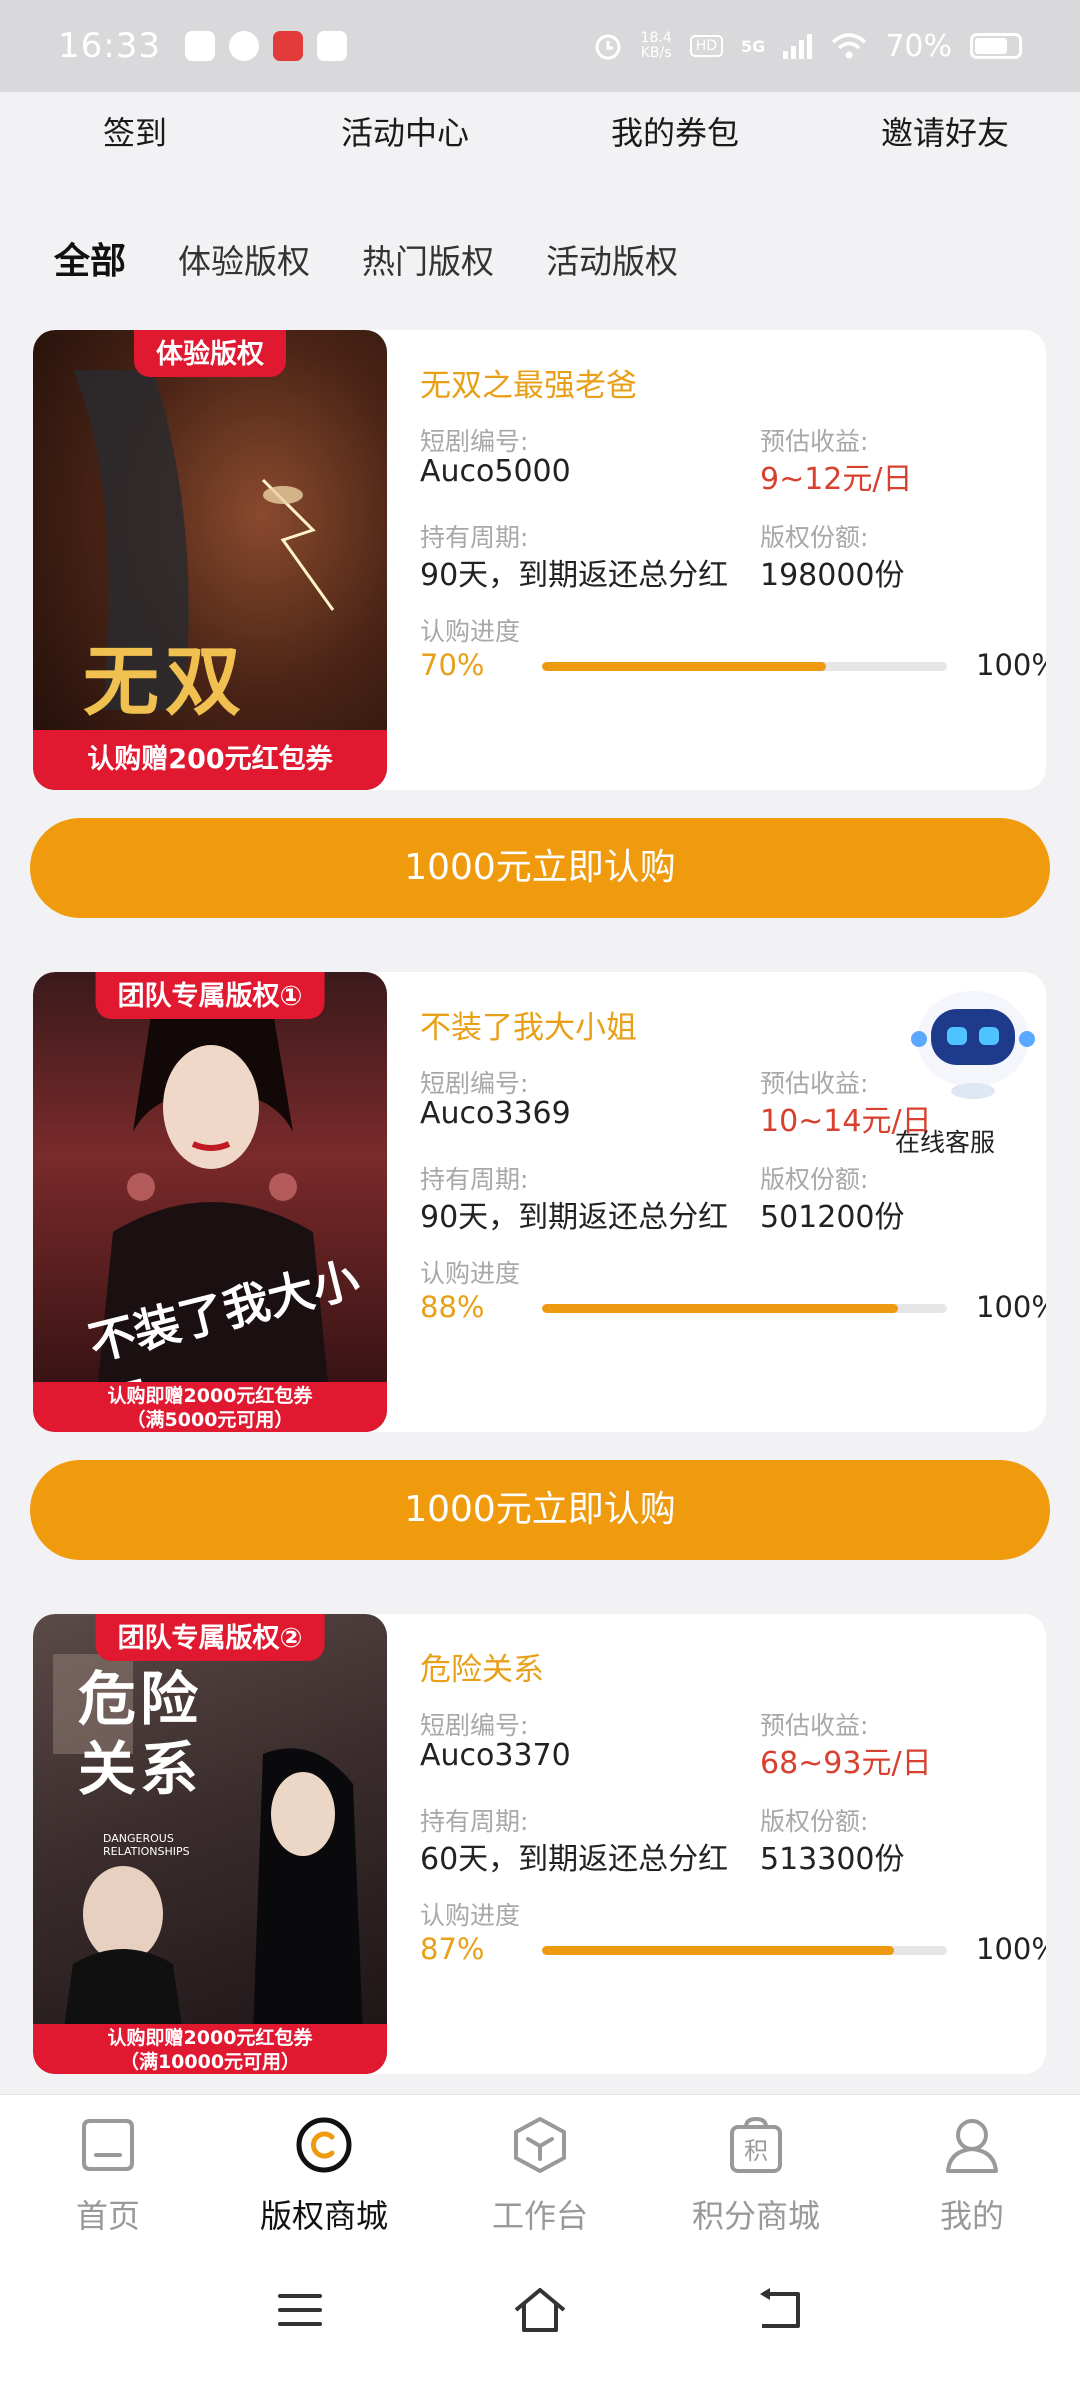 The width and height of the screenshot is (1080, 2388). I want to click on tab-home: 首页, so click(108, 2169).